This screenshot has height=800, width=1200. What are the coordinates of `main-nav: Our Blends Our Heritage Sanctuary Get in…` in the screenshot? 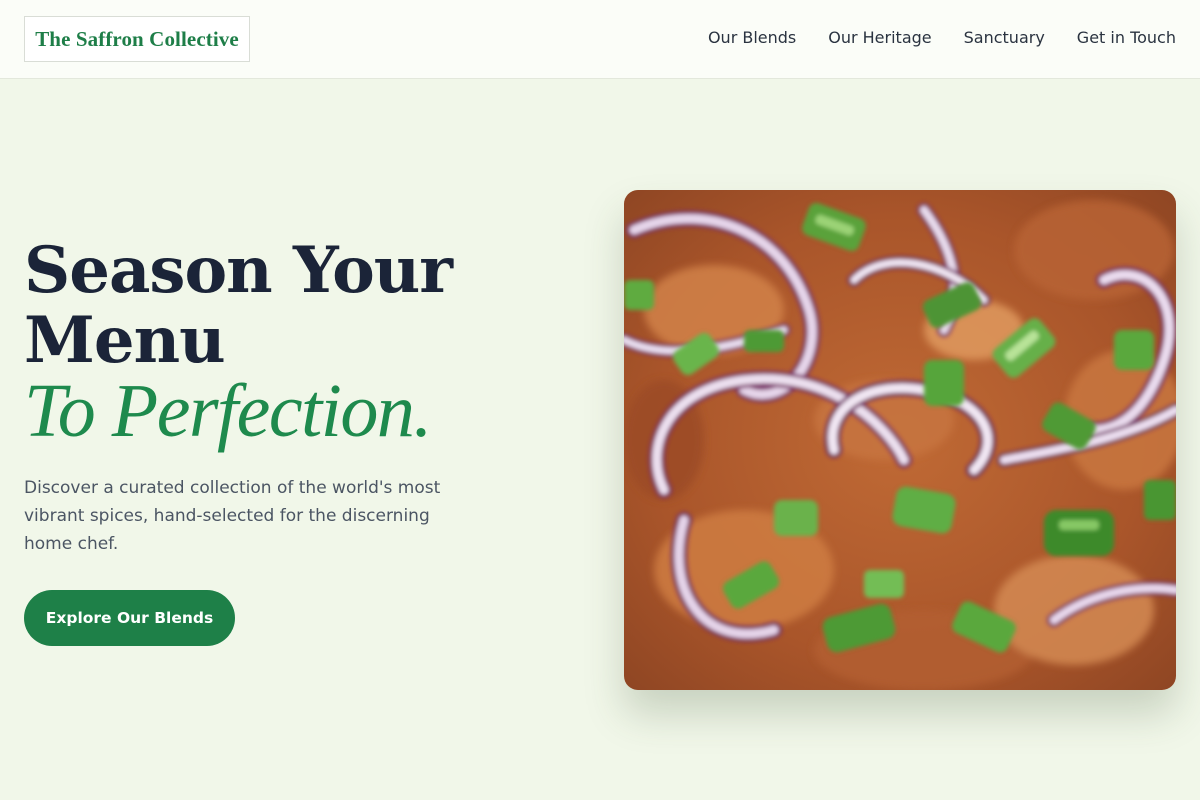 It's located at (942, 38).